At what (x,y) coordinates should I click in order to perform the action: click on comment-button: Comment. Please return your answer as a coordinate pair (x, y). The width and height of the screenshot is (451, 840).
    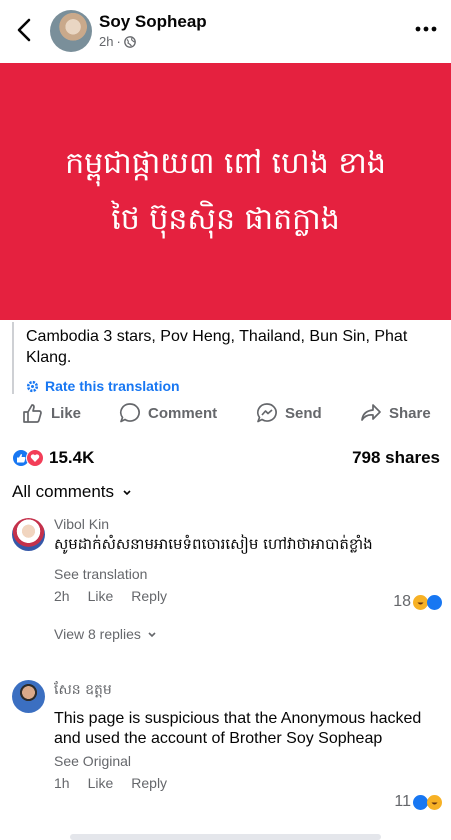
    Looking at the image, I should click on (168, 413).